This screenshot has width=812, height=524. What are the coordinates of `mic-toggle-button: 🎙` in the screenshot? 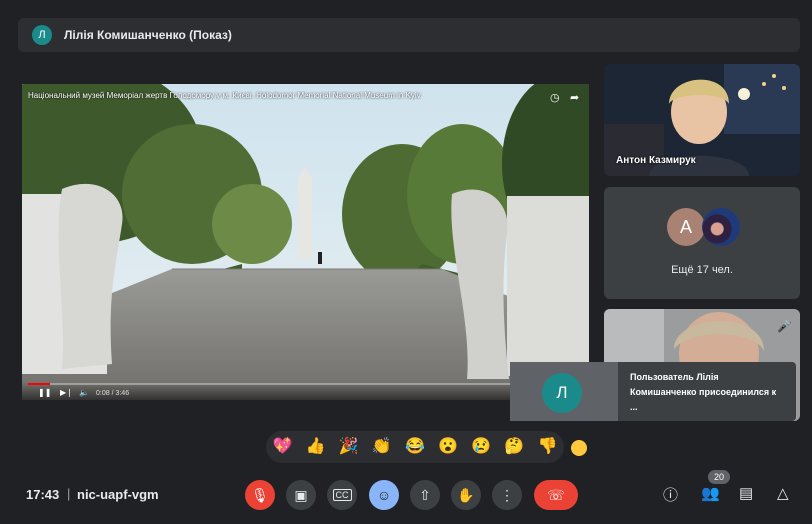 It's located at (260, 495).